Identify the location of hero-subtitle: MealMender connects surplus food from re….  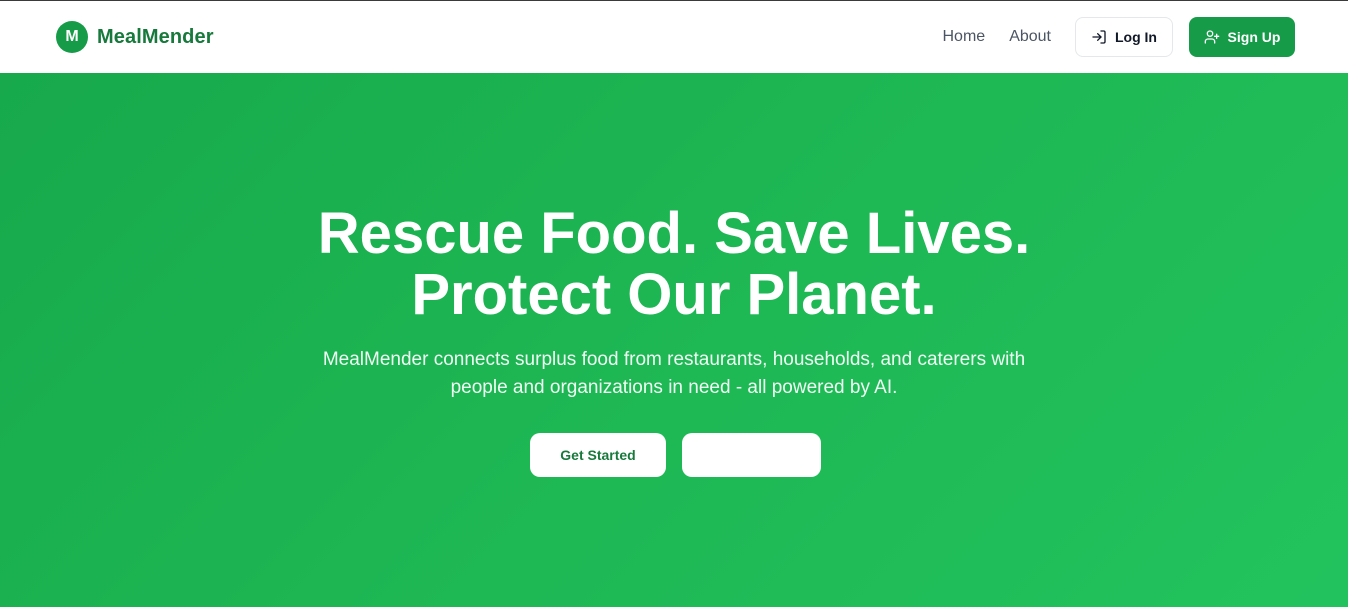
(674, 374).